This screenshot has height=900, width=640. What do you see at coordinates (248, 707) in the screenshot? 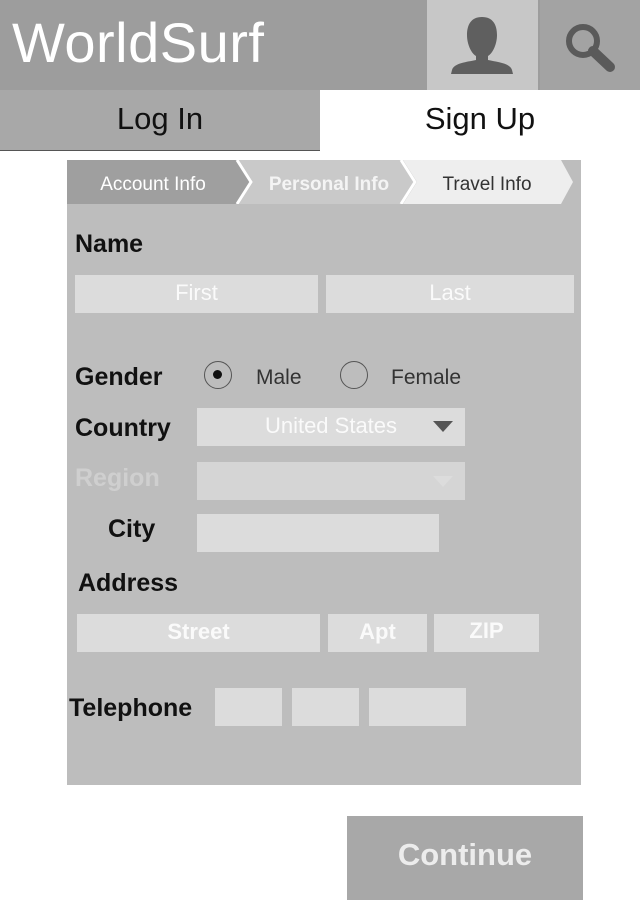
I see `telephone-area-code-field` at bounding box center [248, 707].